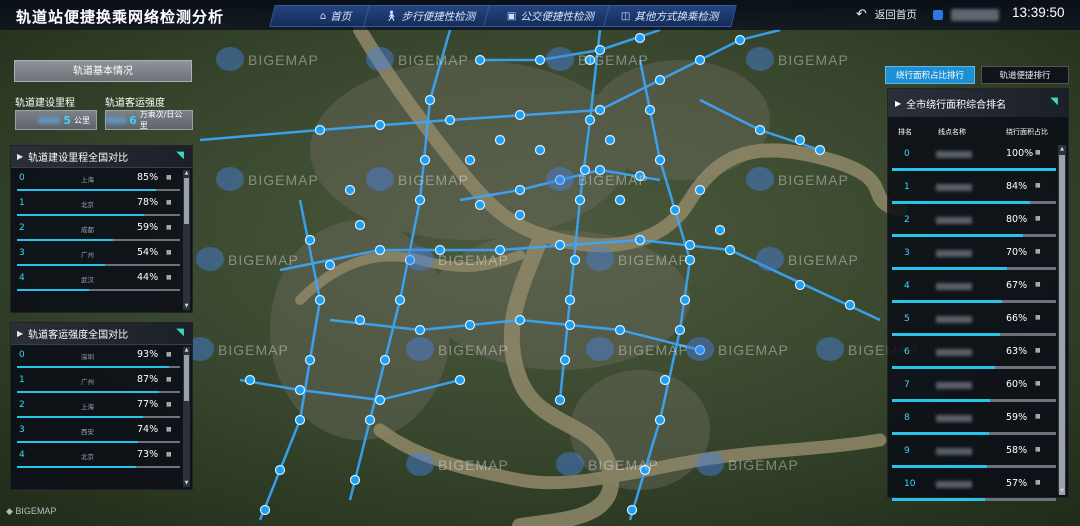  What do you see at coordinates (550, 16) in the screenshot?
I see `tab-bus: ▣ 公交便捷性检测` at bounding box center [550, 16].